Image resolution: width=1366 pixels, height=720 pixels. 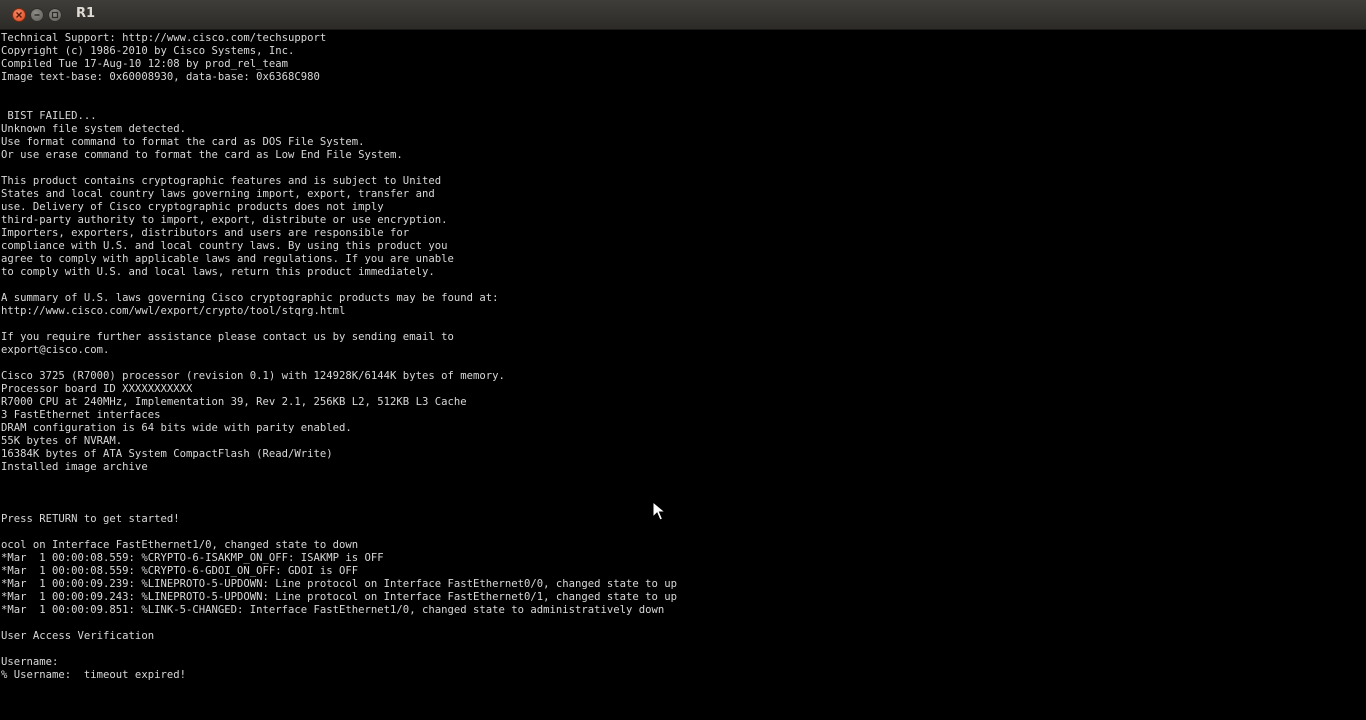 I want to click on window-titlebar: R1, so click(x=683, y=15).